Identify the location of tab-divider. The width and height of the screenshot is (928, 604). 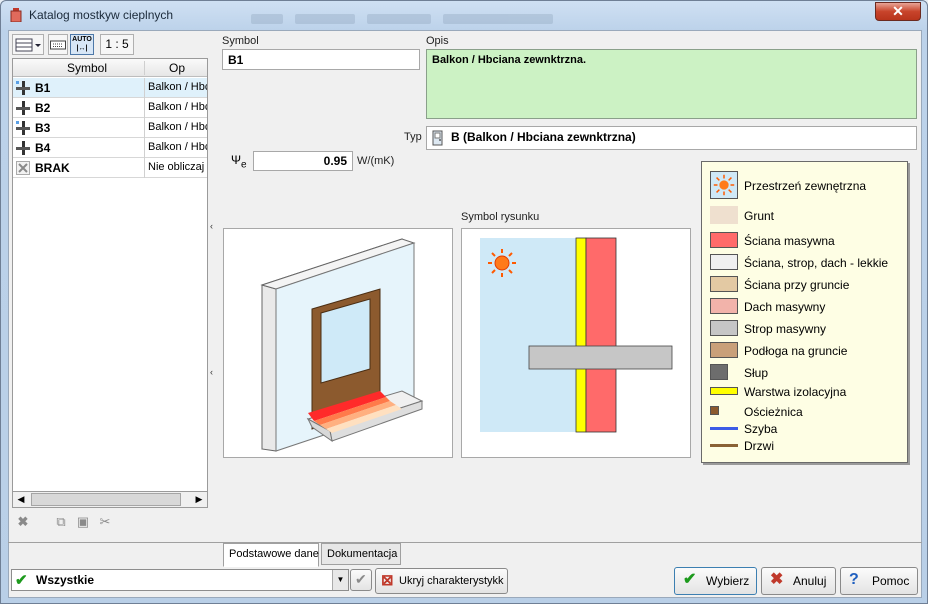
(465, 542).